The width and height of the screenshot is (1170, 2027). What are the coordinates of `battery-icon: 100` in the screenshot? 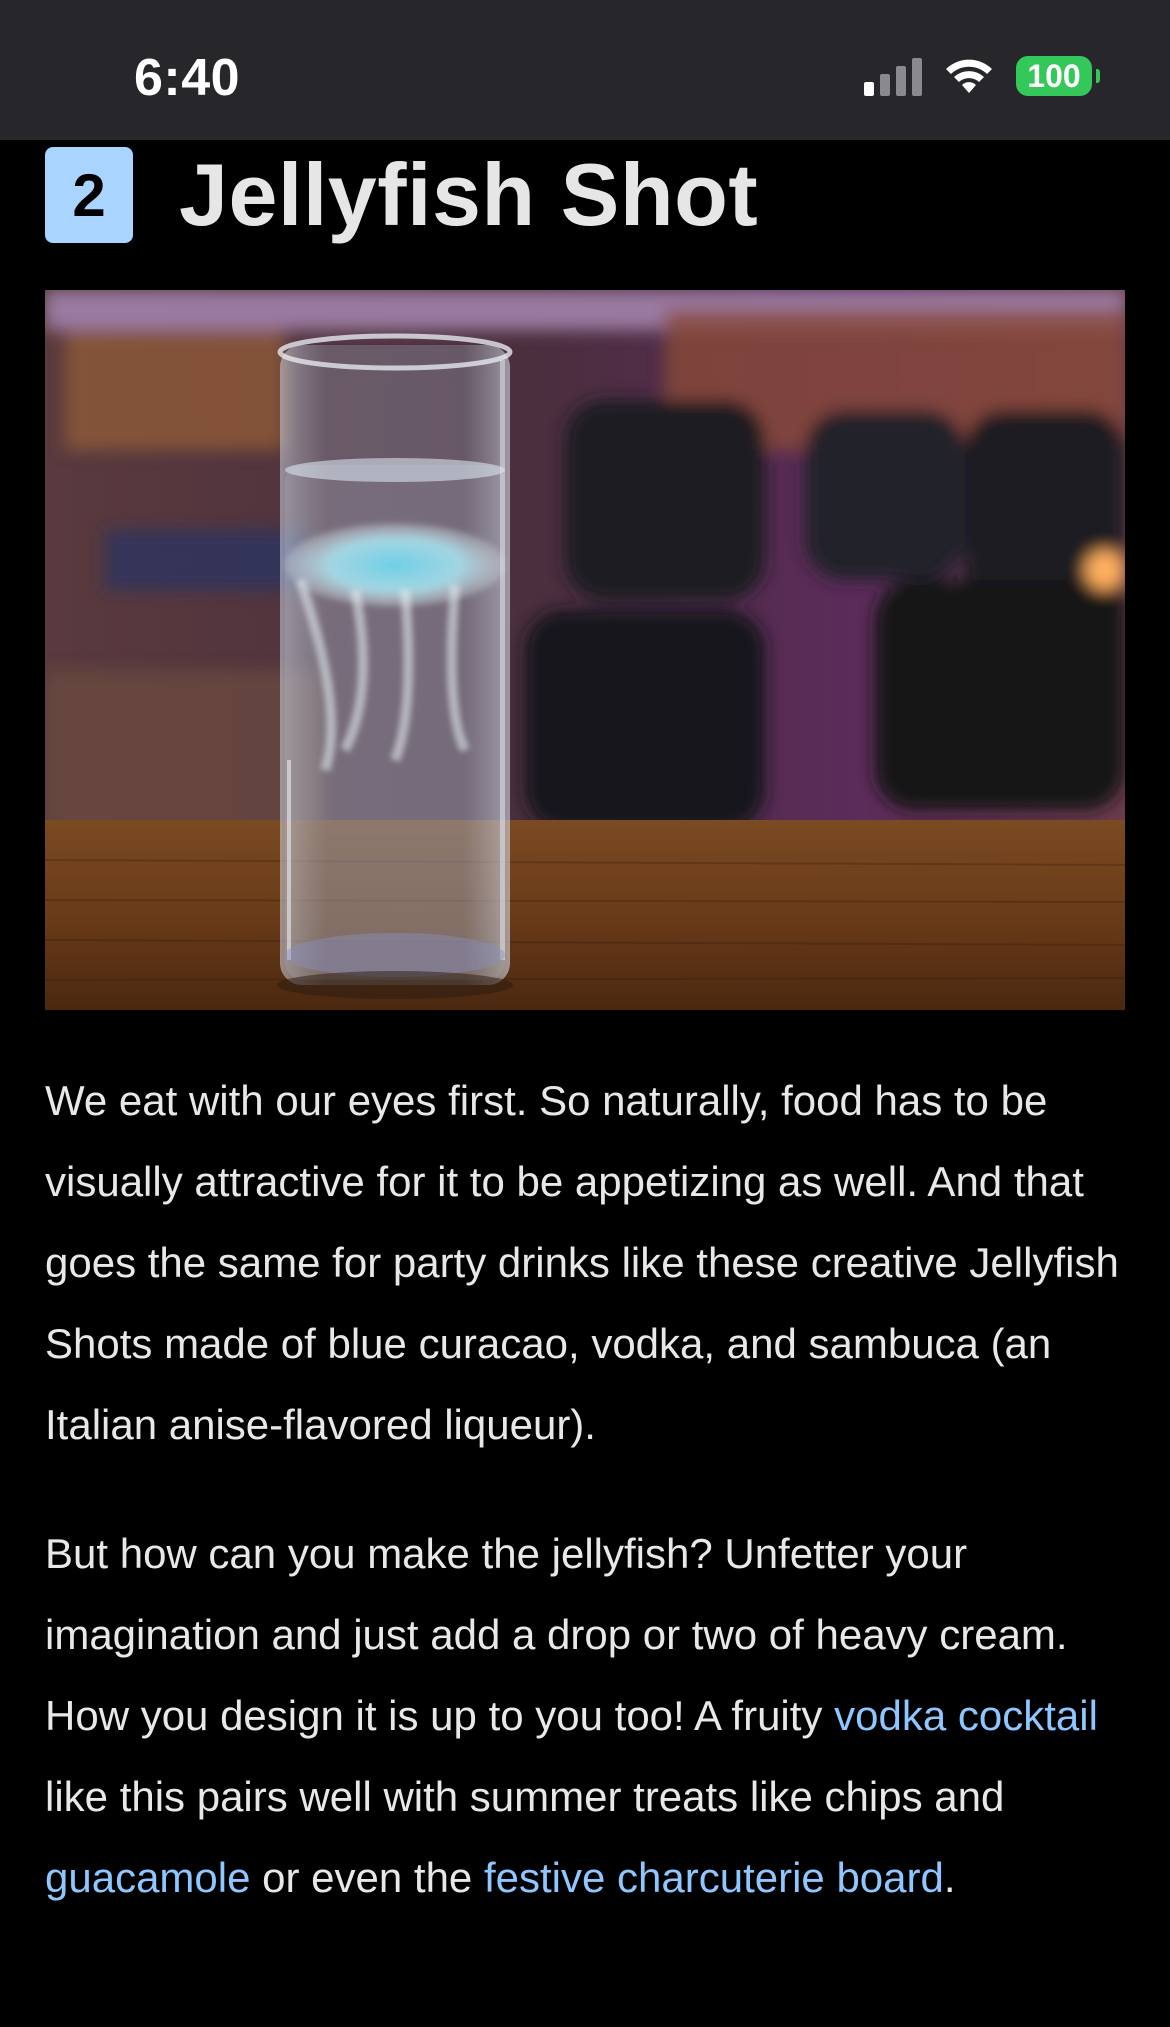 It's located at (1058, 76).